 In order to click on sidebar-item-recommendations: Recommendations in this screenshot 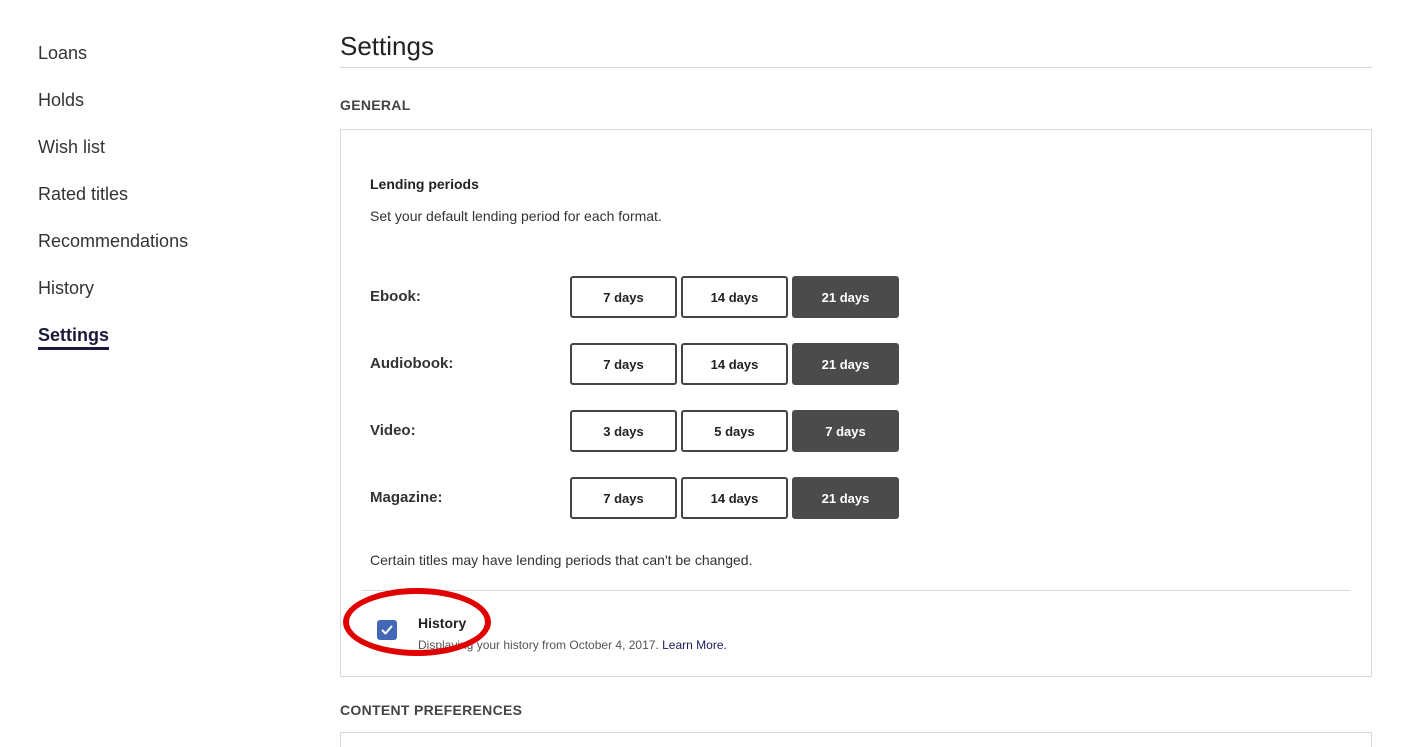, I will do `click(158, 249)`.